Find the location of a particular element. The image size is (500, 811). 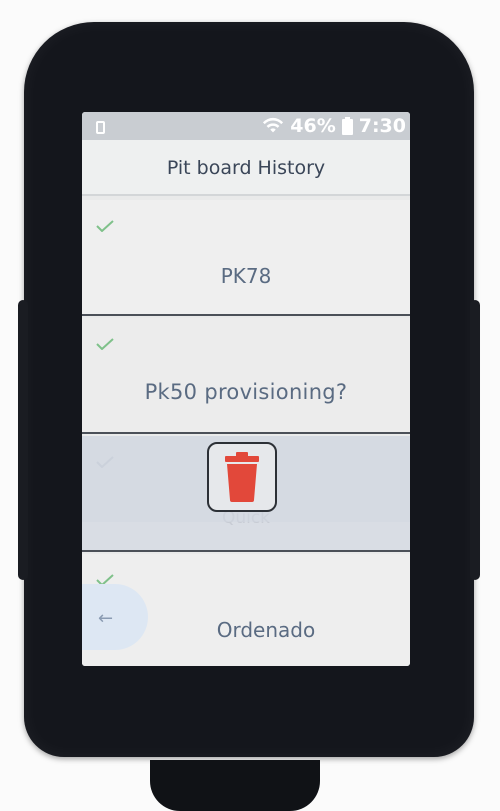

history-item: Pk50 provisioning? is located at coordinates (246, 376).